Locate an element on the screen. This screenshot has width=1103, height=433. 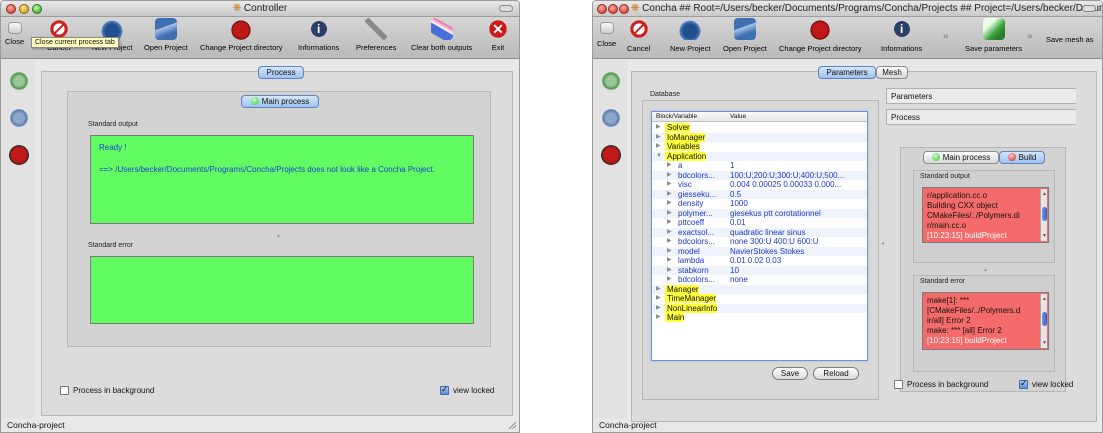
tree-row: ▶ Solver is located at coordinates (759, 127).